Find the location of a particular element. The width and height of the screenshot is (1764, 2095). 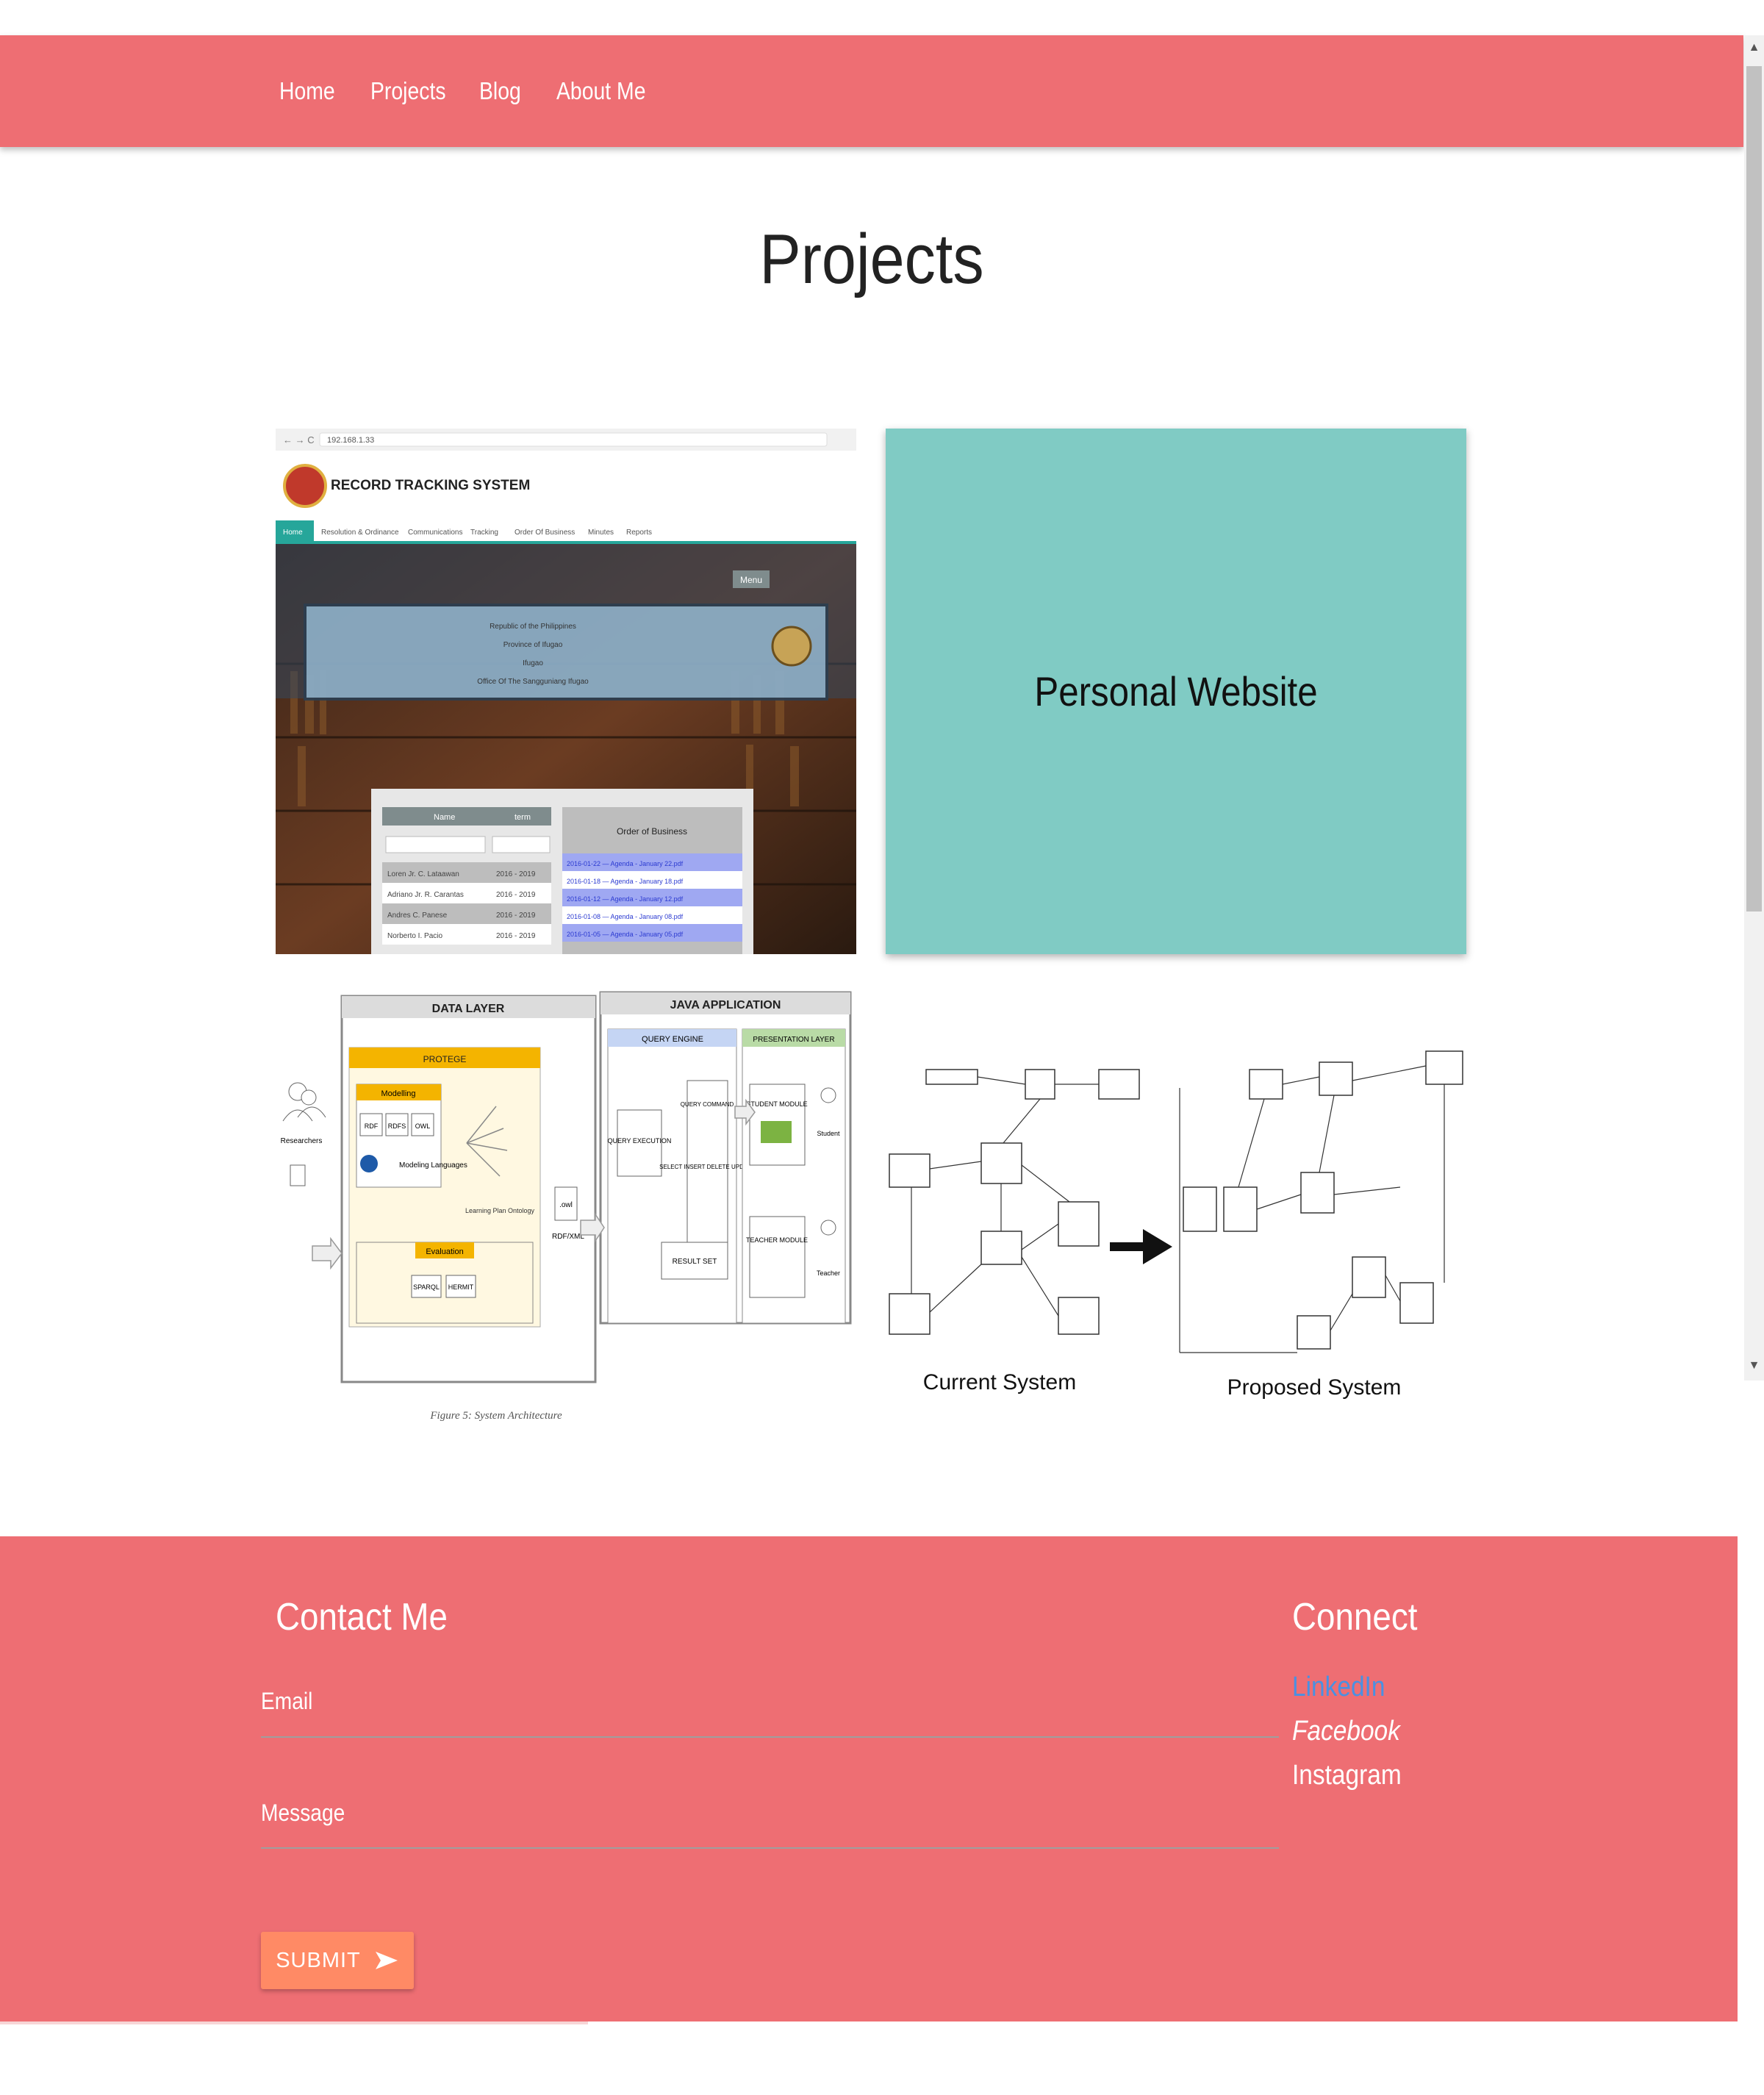

vertical-scrollbar: ▲ ▼ is located at coordinates (1754, 707).